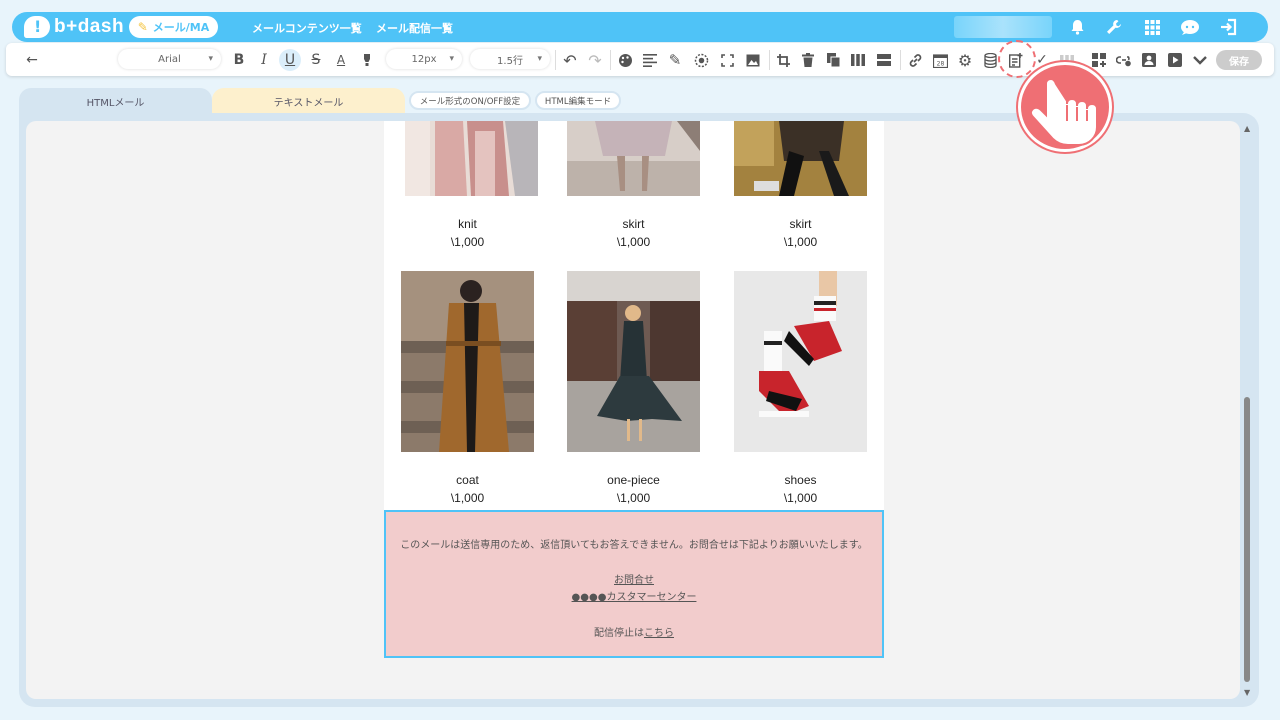 This screenshot has height=720, width=1280. What do you see at coordinates (414, 28) in the screenshot?
I see `nav-mail-delivery-list: メール配信一覧` at bounding box center [414, 28].